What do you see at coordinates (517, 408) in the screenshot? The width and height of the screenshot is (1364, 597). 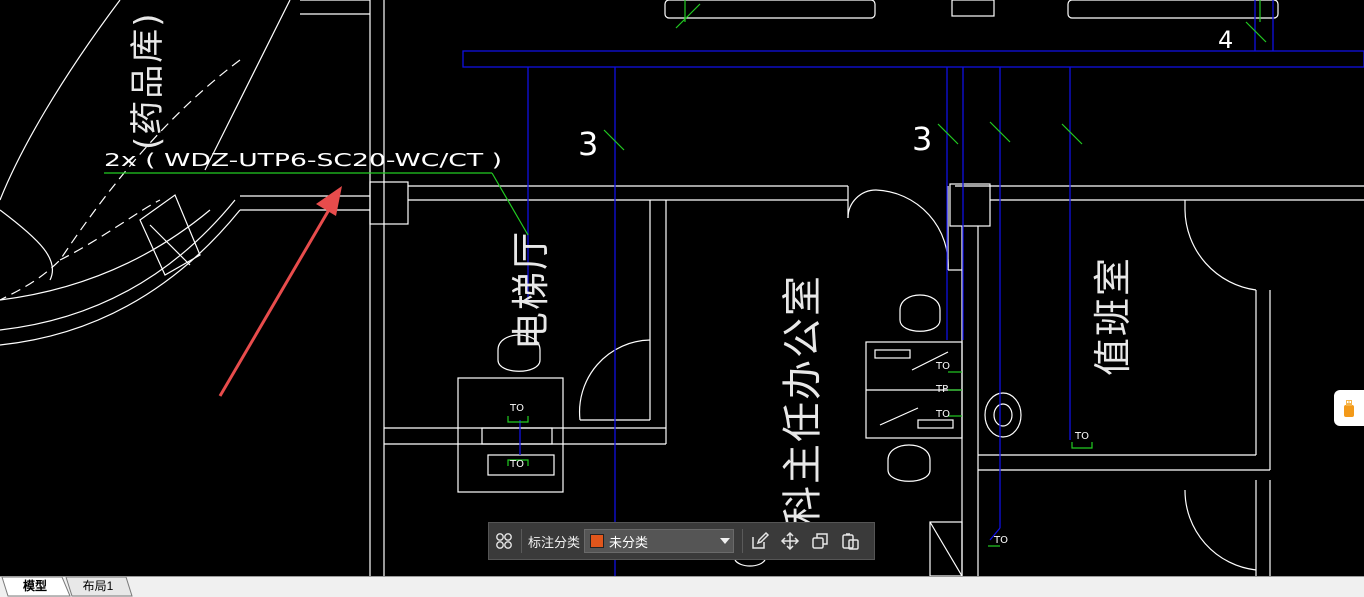 I see `outlet-to-reception-upper: TO` at bounding box center [517, 408].